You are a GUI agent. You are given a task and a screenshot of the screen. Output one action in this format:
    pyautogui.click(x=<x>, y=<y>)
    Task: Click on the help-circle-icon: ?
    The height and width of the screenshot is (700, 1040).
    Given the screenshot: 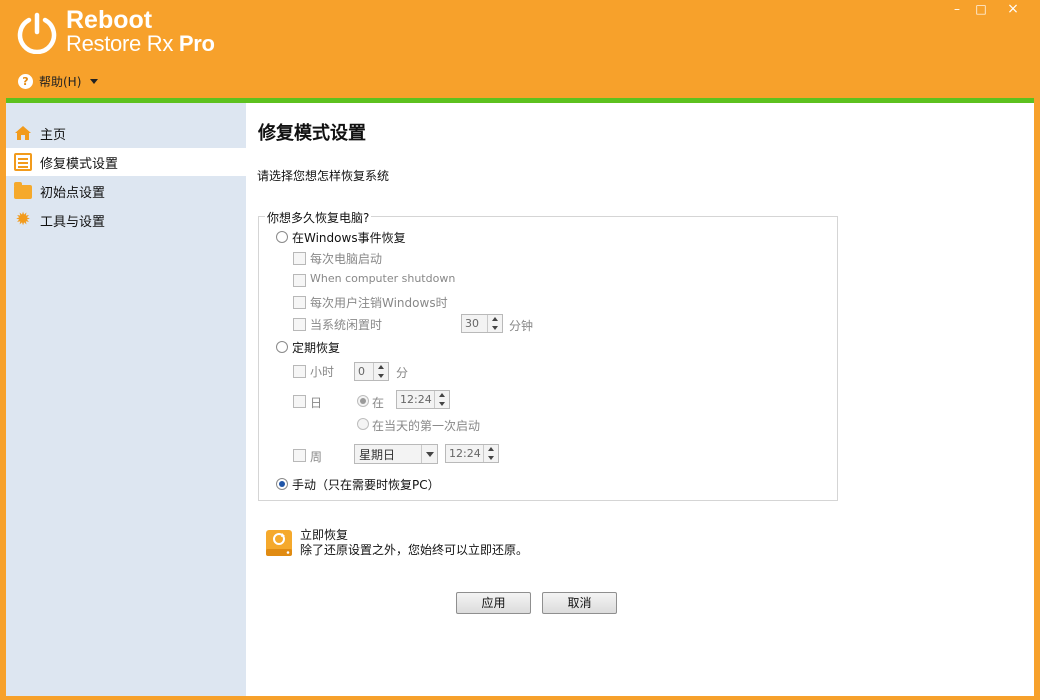 What is the action you would take?
    pyautogui.click(x=25, y=81)
    